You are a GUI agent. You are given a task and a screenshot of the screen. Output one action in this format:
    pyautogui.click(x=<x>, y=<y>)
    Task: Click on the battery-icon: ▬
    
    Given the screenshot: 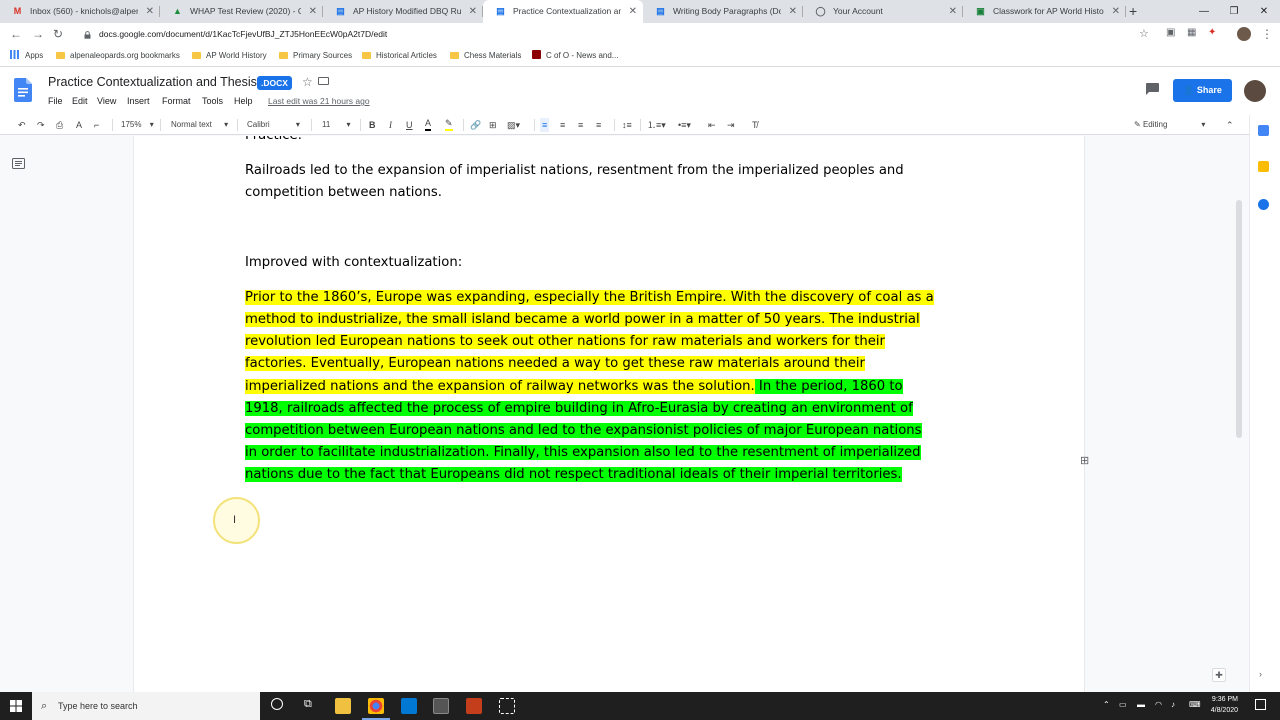 What is the action you would take?
    pyautogui.click(x=1141, y=704)
    